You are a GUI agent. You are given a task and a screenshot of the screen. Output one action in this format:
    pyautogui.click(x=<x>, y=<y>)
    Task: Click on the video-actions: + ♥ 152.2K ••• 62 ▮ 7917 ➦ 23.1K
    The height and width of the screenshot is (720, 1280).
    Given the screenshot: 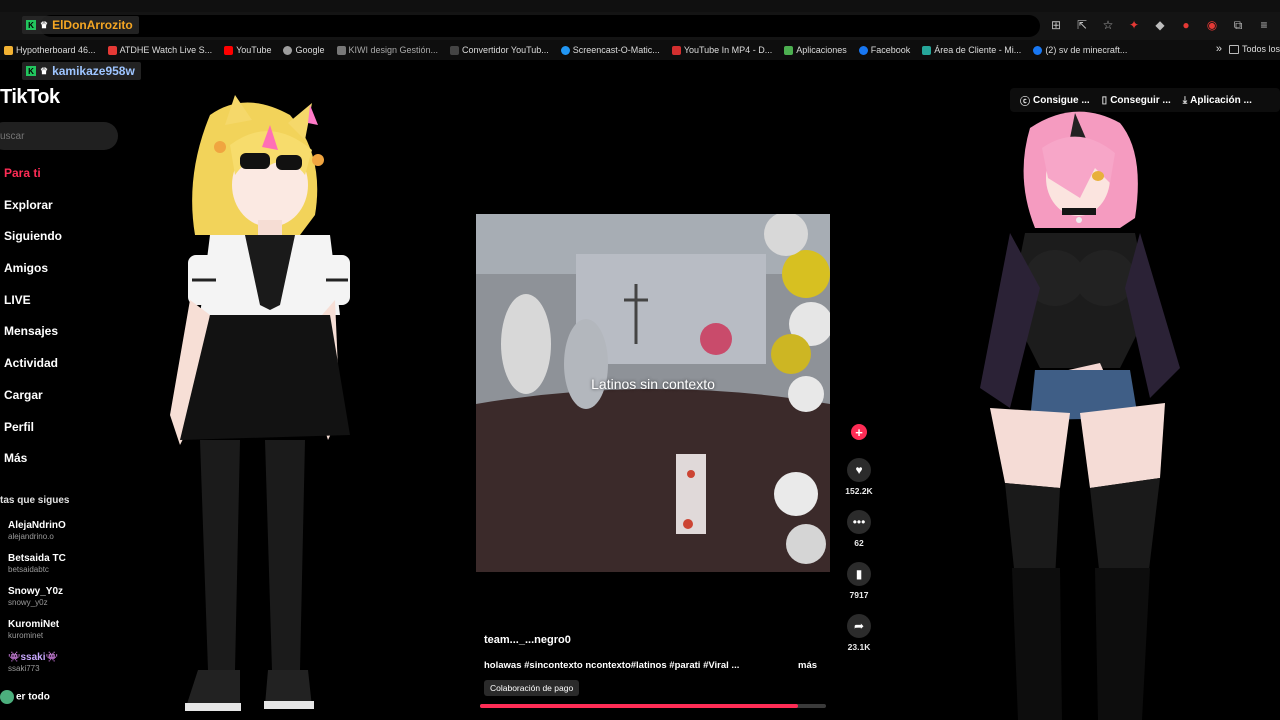 What is the action you would take?
    pyautogui.click(x=859, y=545)
    